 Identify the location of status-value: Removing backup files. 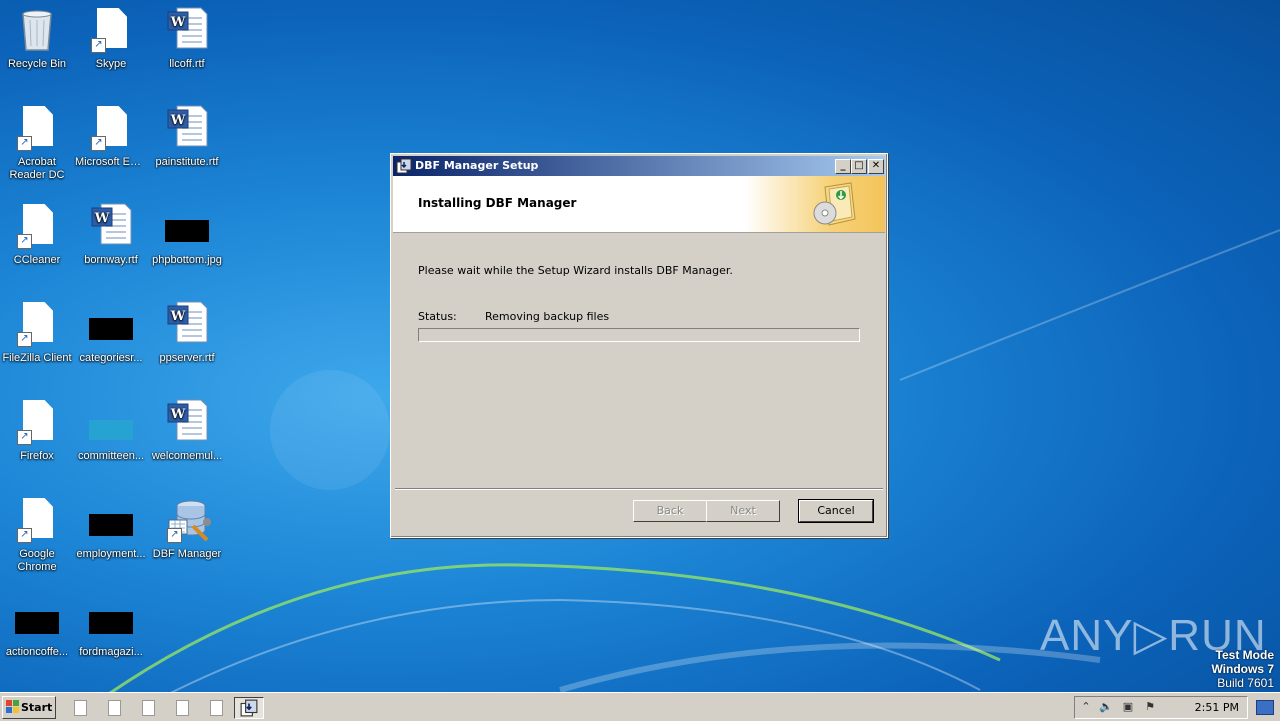
(547, 316).